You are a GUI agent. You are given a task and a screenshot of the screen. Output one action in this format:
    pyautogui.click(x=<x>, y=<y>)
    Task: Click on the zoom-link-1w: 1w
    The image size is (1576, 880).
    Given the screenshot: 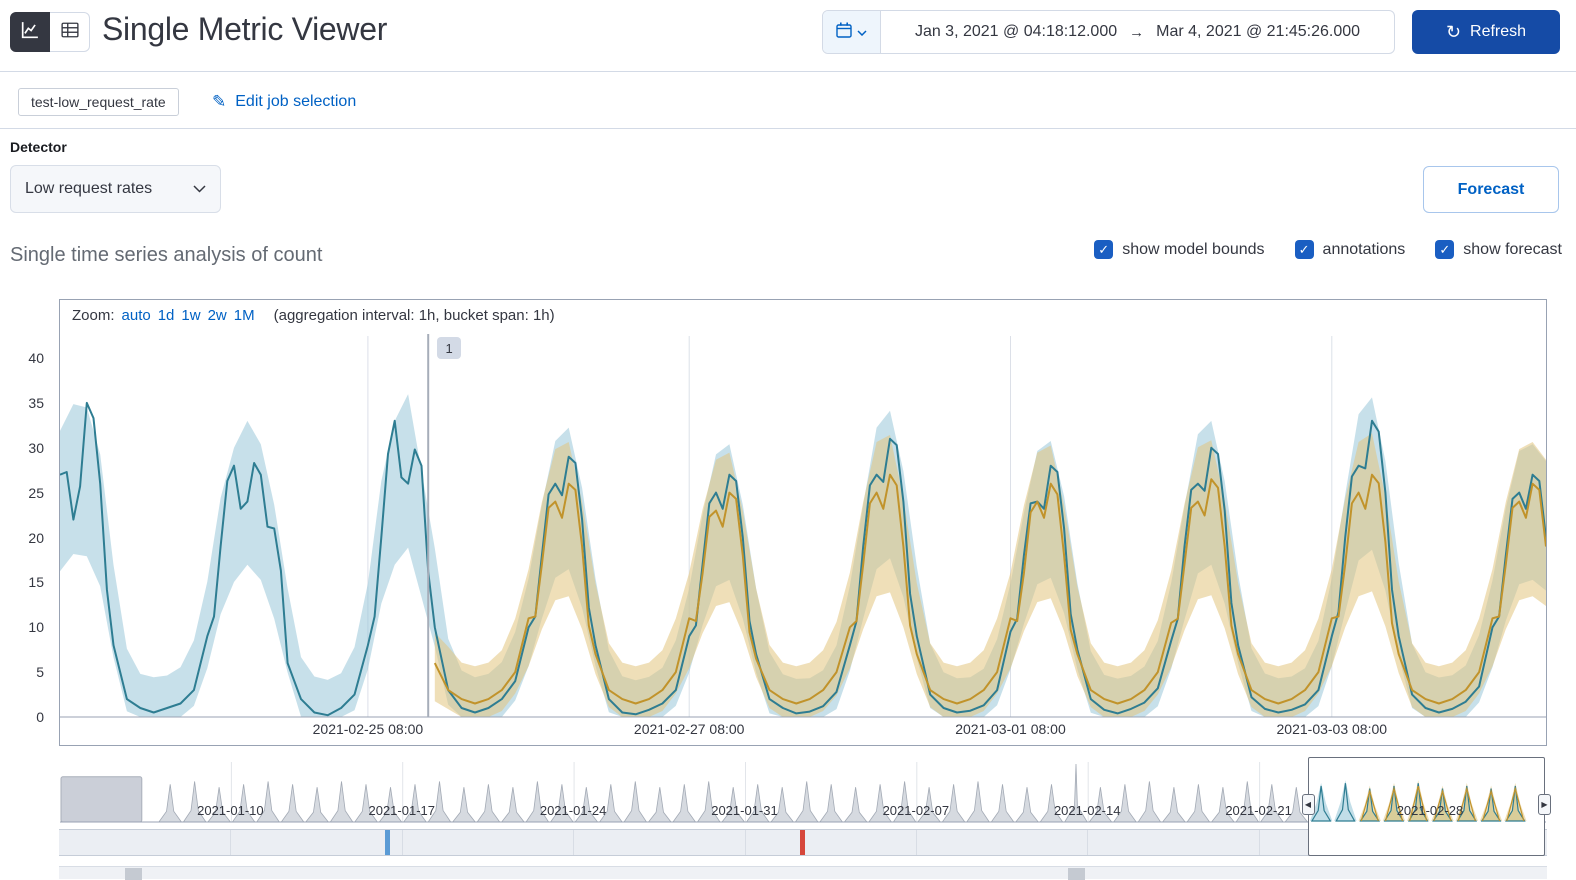 What is the action you would take?
    pyautogui.click(x=190, y=315)
    